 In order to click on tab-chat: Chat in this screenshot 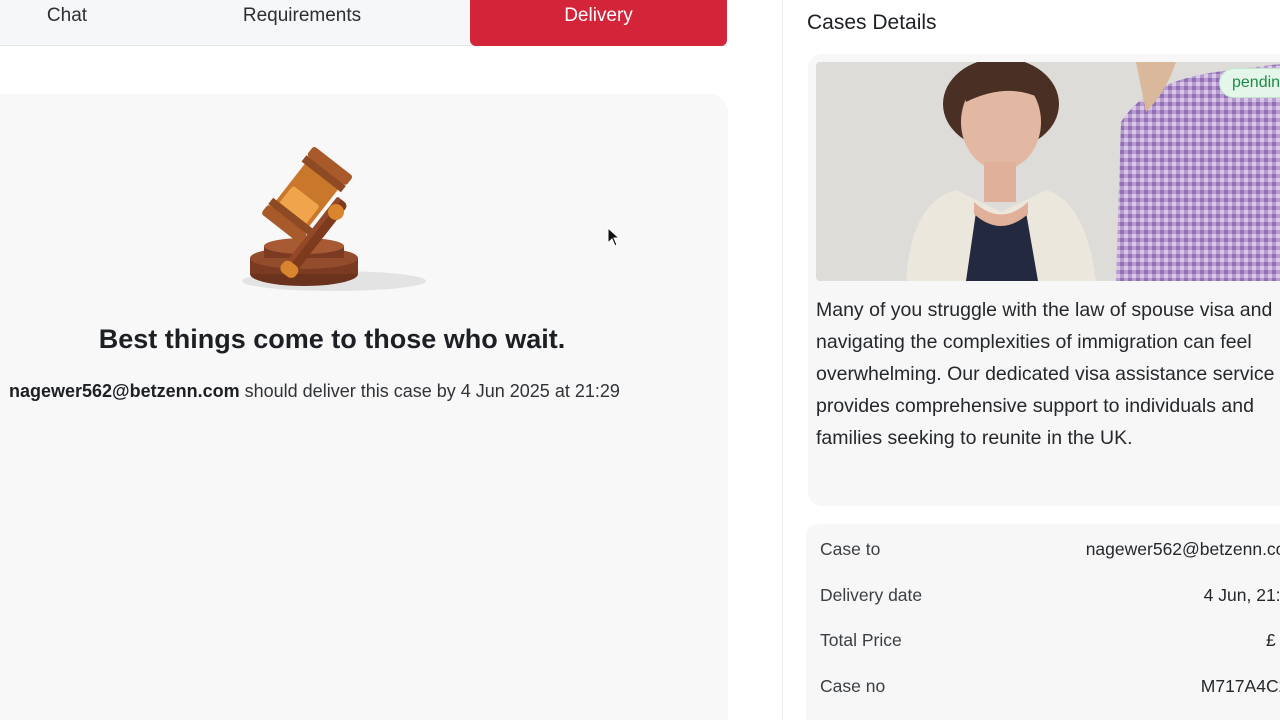, I will do `click(67, 23)`.